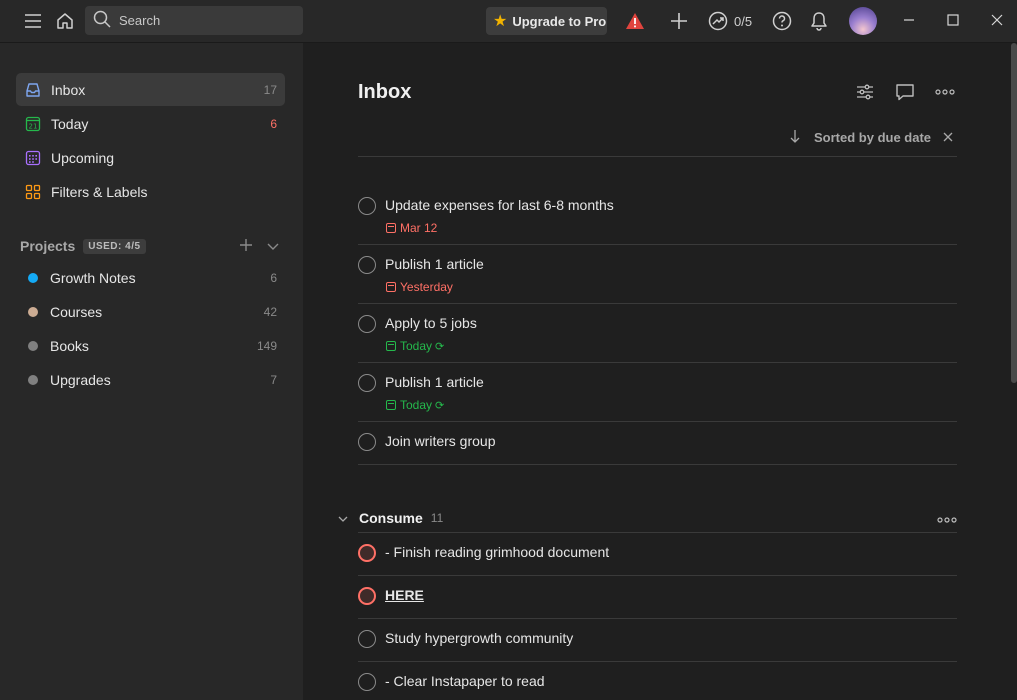 Image resolution: width=1017 pixels, height=700 pixels. I want to click on search-icon, so click(102, 20).